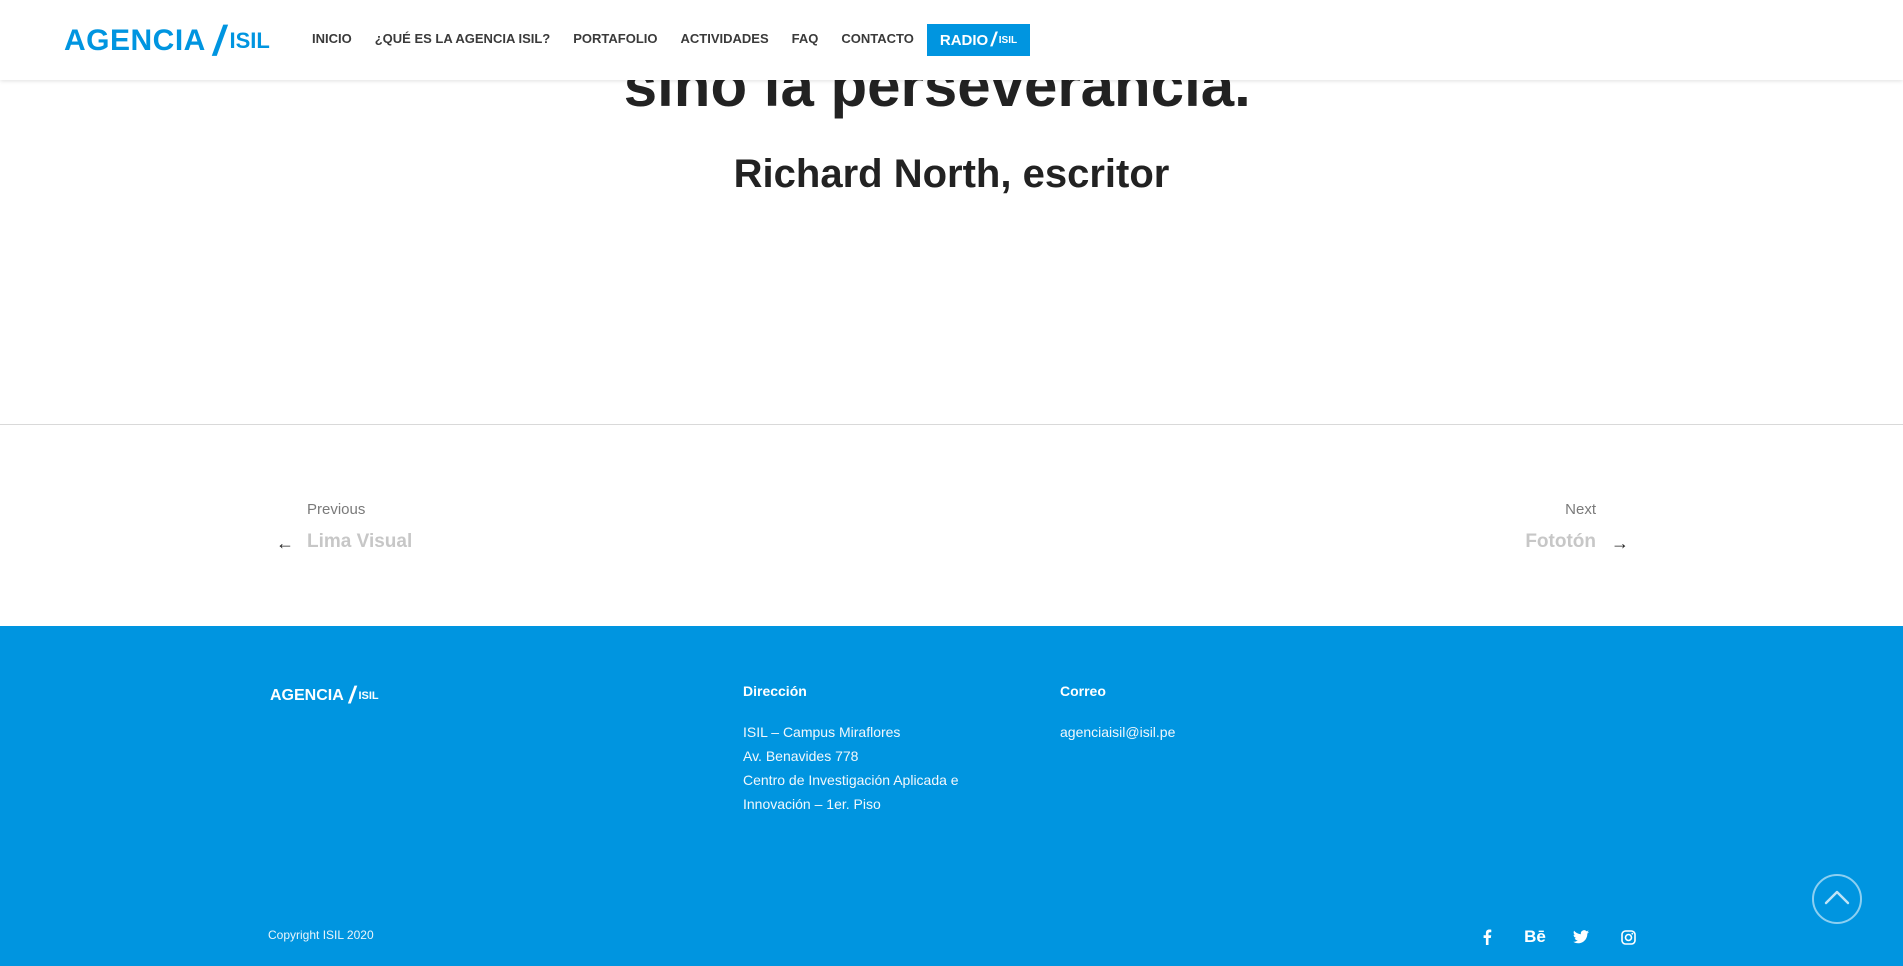 This screenshot has height=966, width=1903. Describe the element at coordinates (964, 40) in the screenshot. I see `radio-word: RADIO` at that location.